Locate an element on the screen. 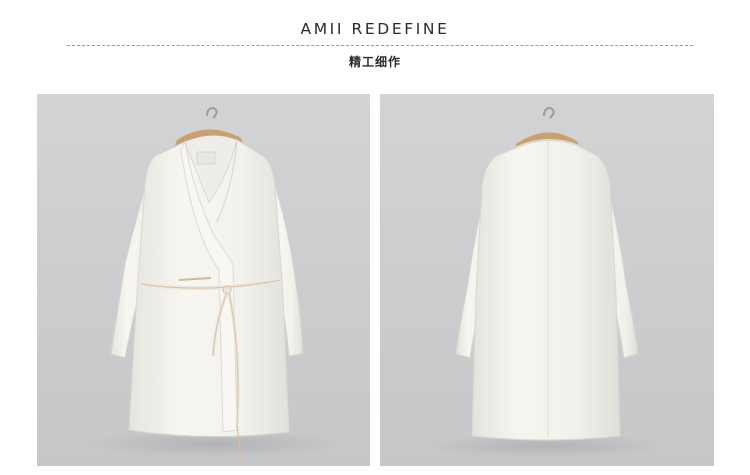 The image size is (750, 475). header-divider is located at coordinates (380, 45).